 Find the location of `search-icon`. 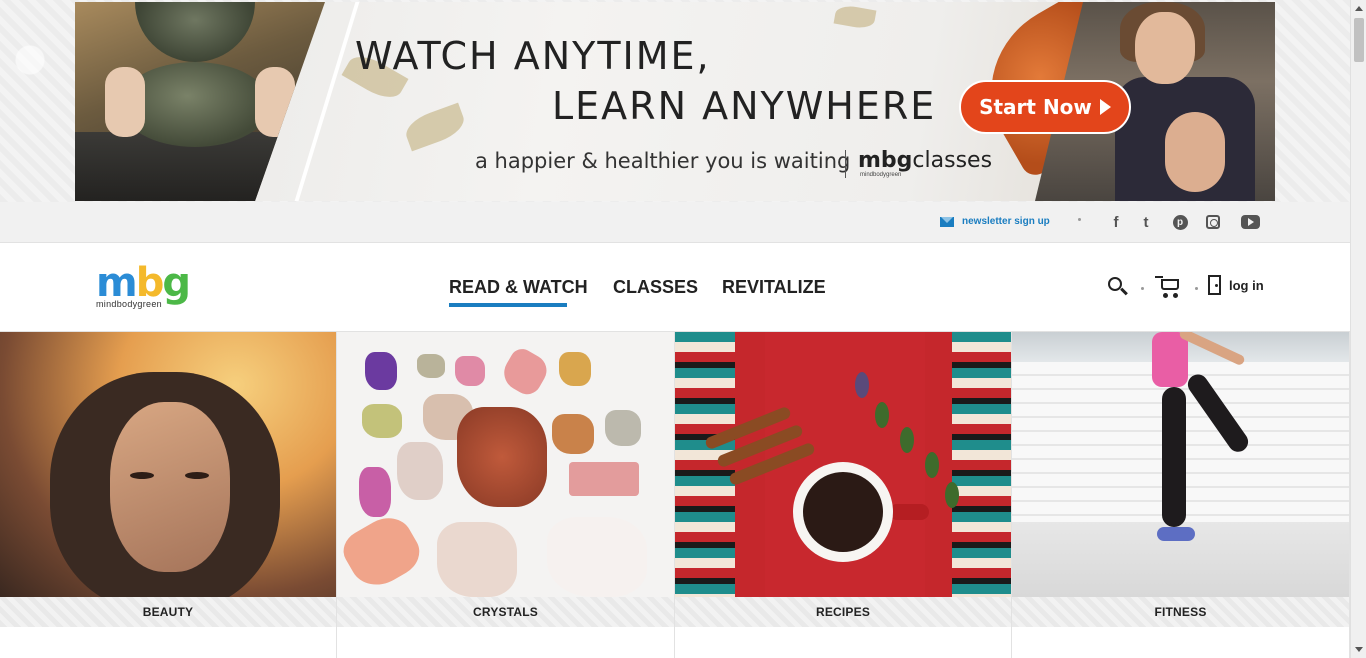

search-icon is located at coordinates (1118, 287).